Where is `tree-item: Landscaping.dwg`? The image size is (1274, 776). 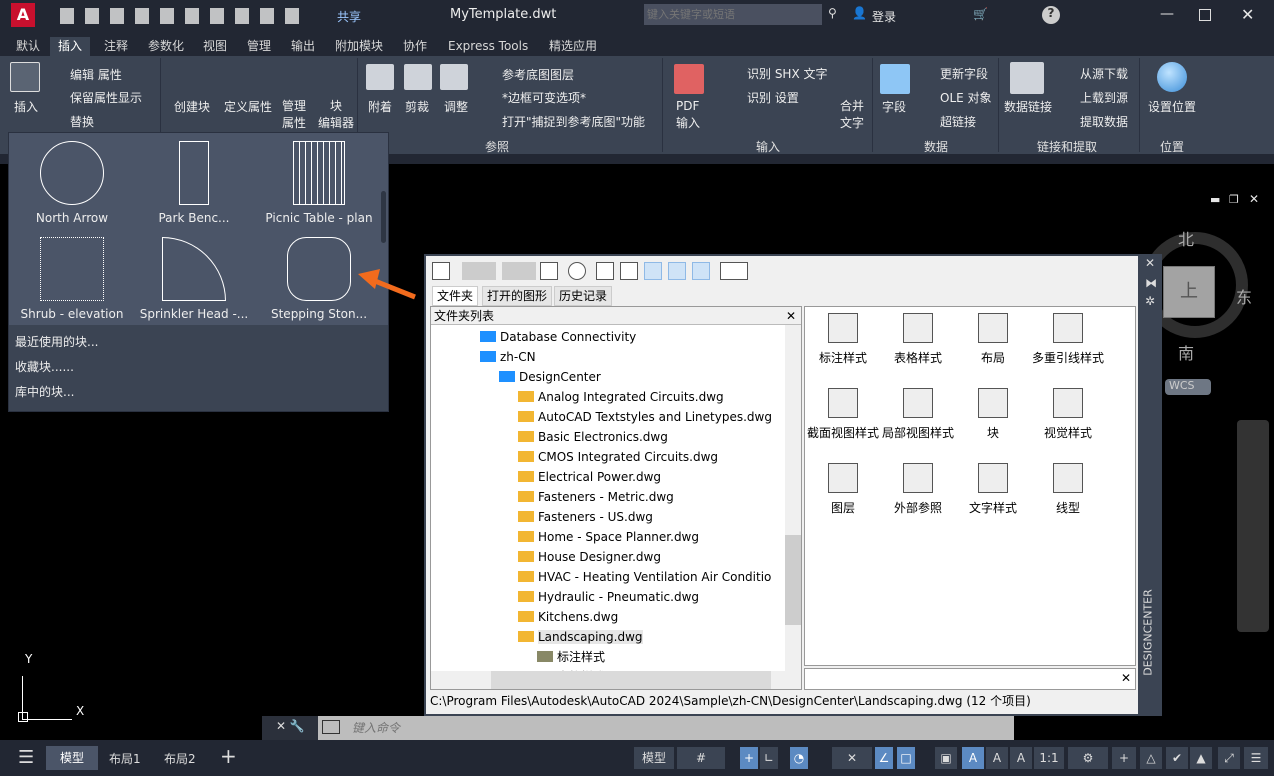 tree-item: Landscaping.dwg is located at coordinates (580, 637).